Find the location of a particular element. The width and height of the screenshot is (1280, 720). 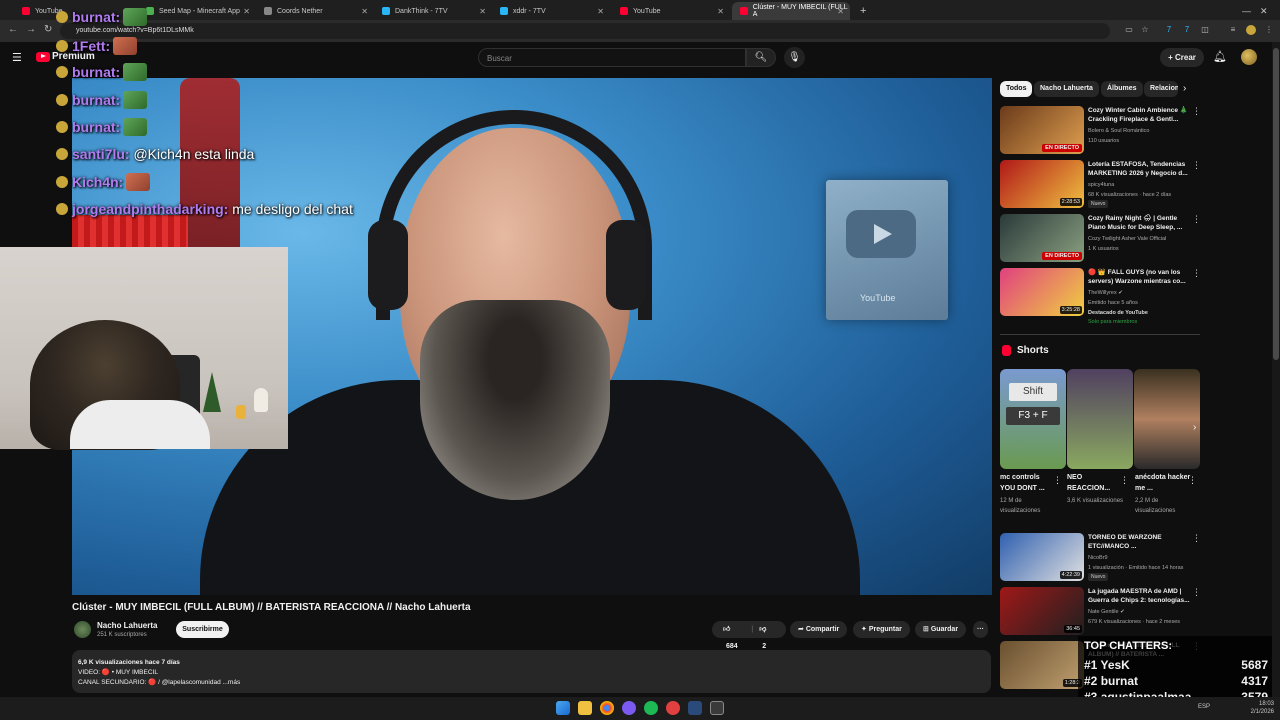

back-icon: ← is located at coordinates (13, 29).